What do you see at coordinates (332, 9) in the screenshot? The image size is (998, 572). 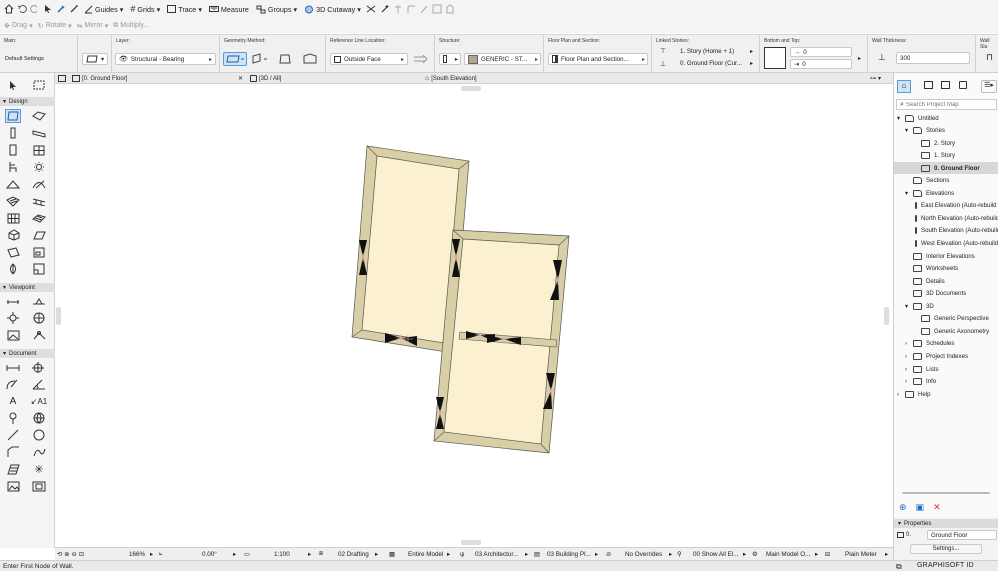 I see `cutaway-menu: 3D Cutaway ▾` at bounding box center [332, 9].